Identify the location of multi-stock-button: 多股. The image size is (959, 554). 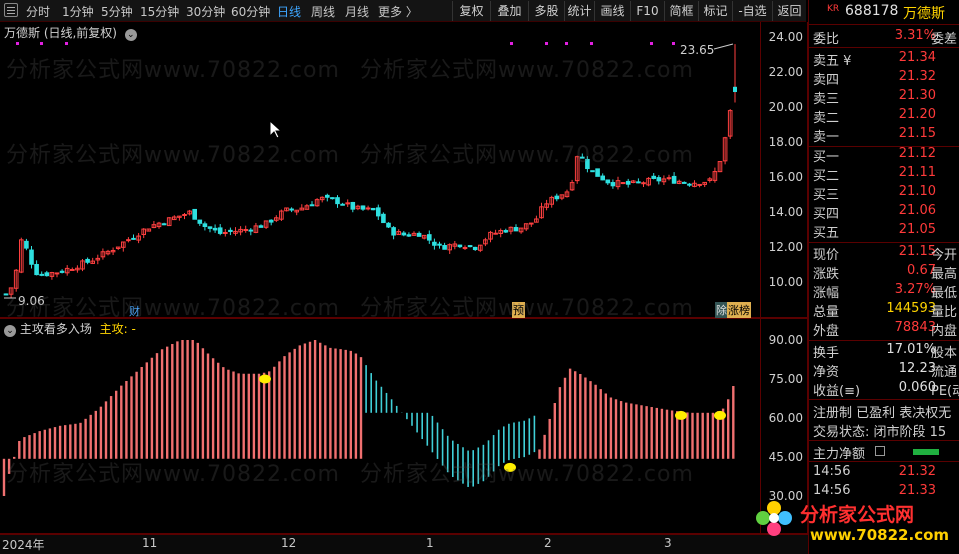
(546, 11).